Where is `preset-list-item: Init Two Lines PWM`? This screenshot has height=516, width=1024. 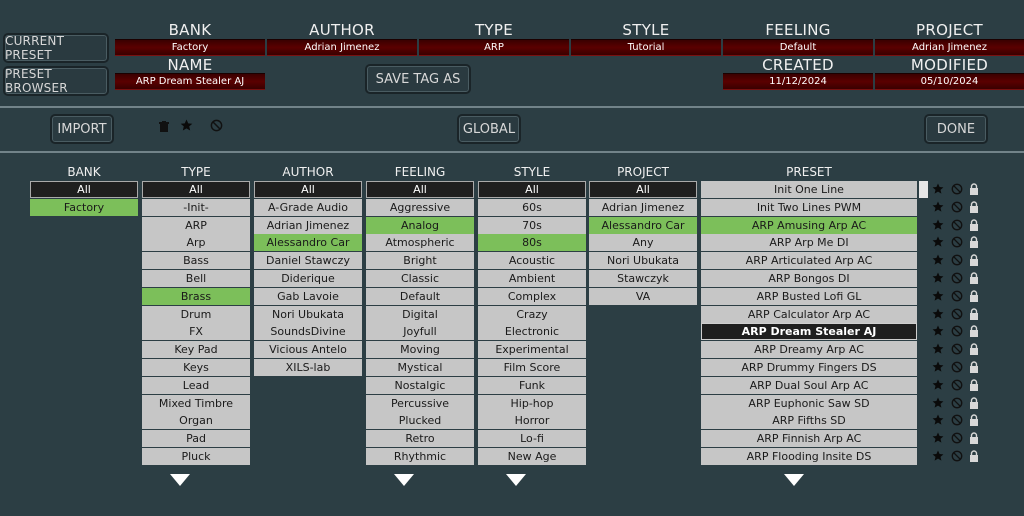 preset-list-item: Init Two Lines PWM is located at coordinates (809, 207).